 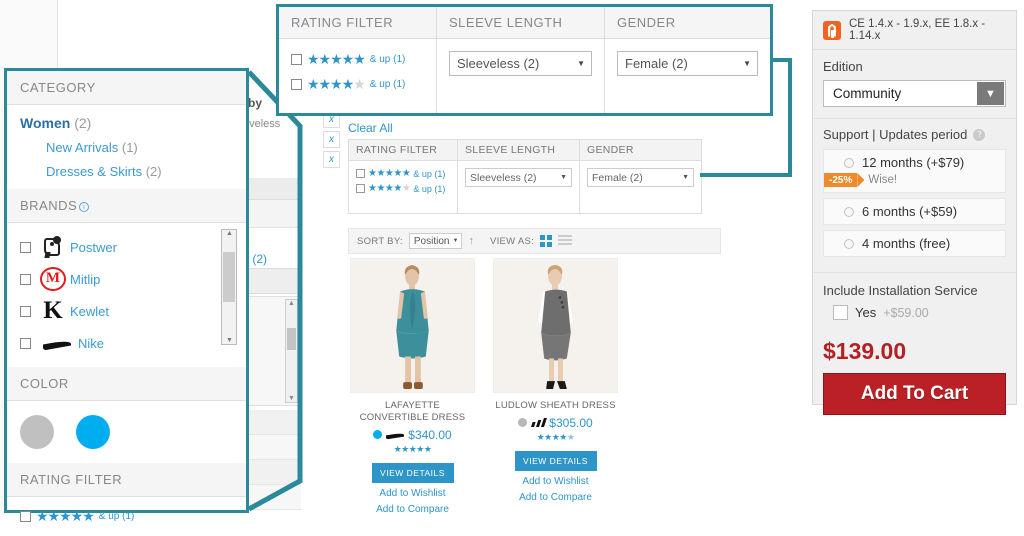 What do you see at coordinates (518, 177) in the screenshot?
I see `inline-sleeve-select: Sleeveless (2) ▼` at bounding box center [518, 177].